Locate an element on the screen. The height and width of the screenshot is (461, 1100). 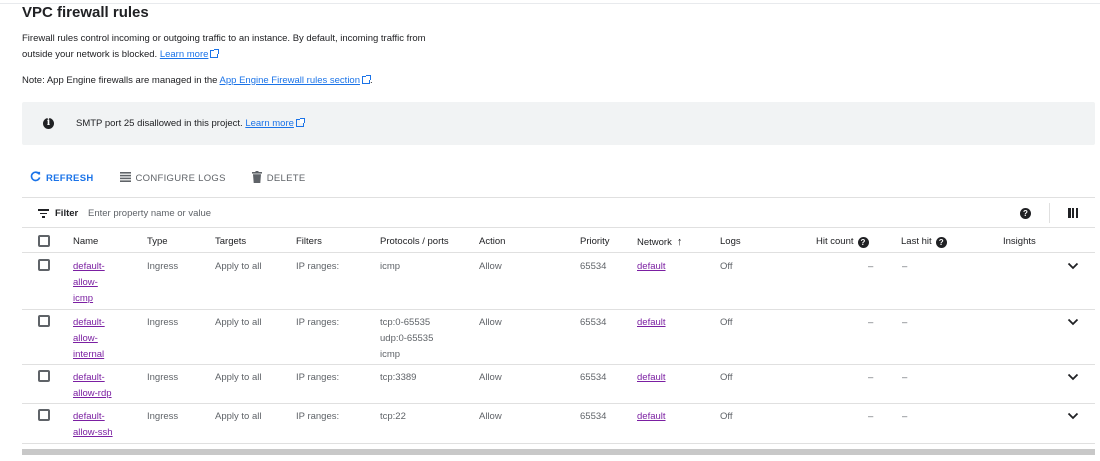
header-network: Network ↑ is located at coordinates (659, 242).